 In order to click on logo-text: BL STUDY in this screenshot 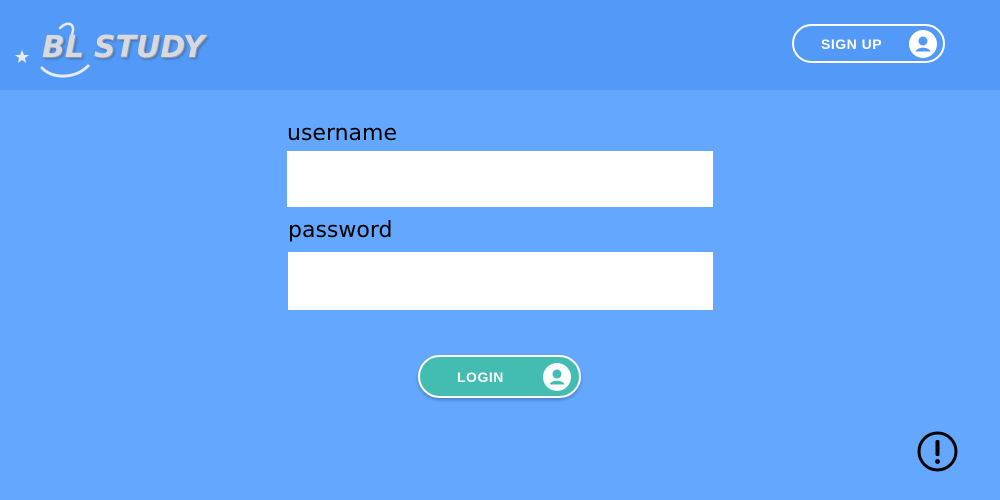, I will do `click(123, 47)`.